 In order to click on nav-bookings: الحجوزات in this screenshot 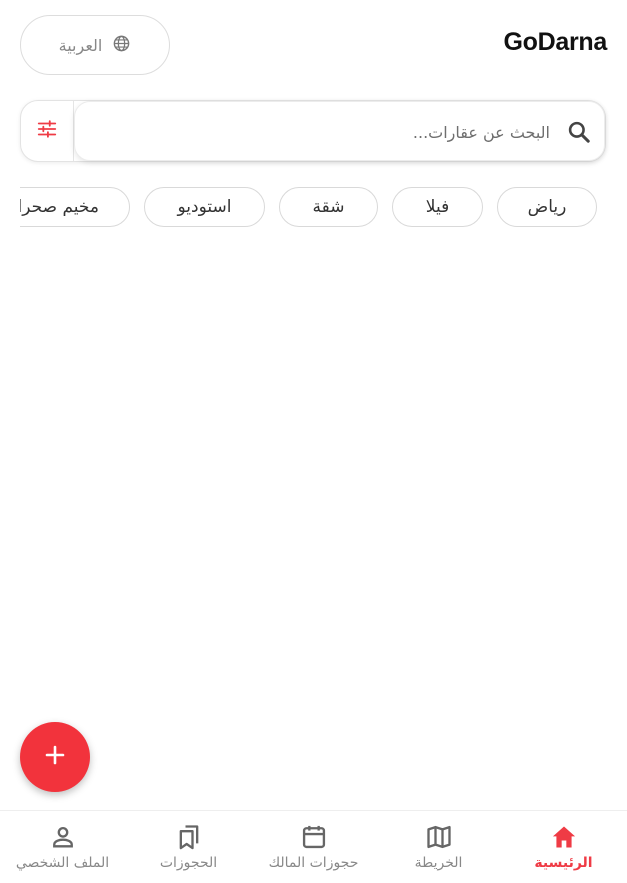, I will do `click(188, 847)`.